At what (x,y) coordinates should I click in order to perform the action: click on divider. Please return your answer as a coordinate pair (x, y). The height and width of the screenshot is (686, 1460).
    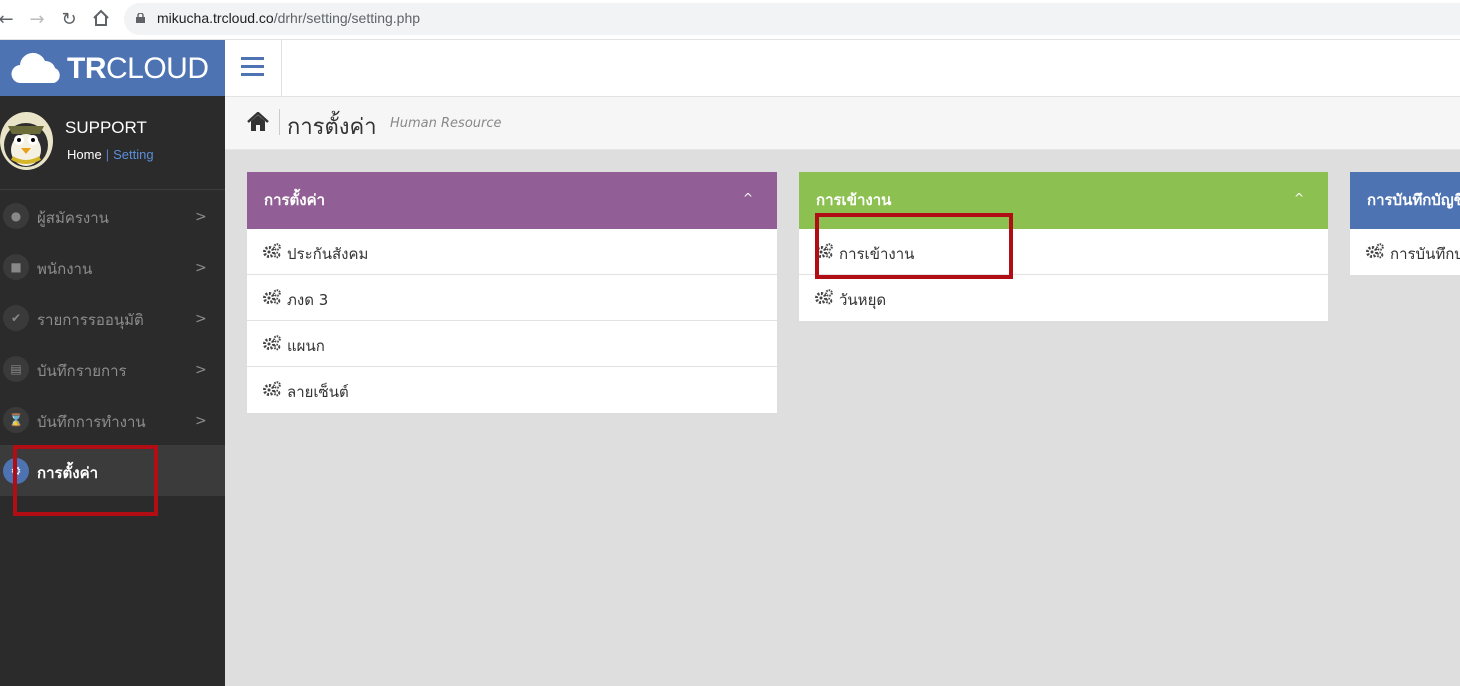
    Looking at the image, I should click on (279, 122).